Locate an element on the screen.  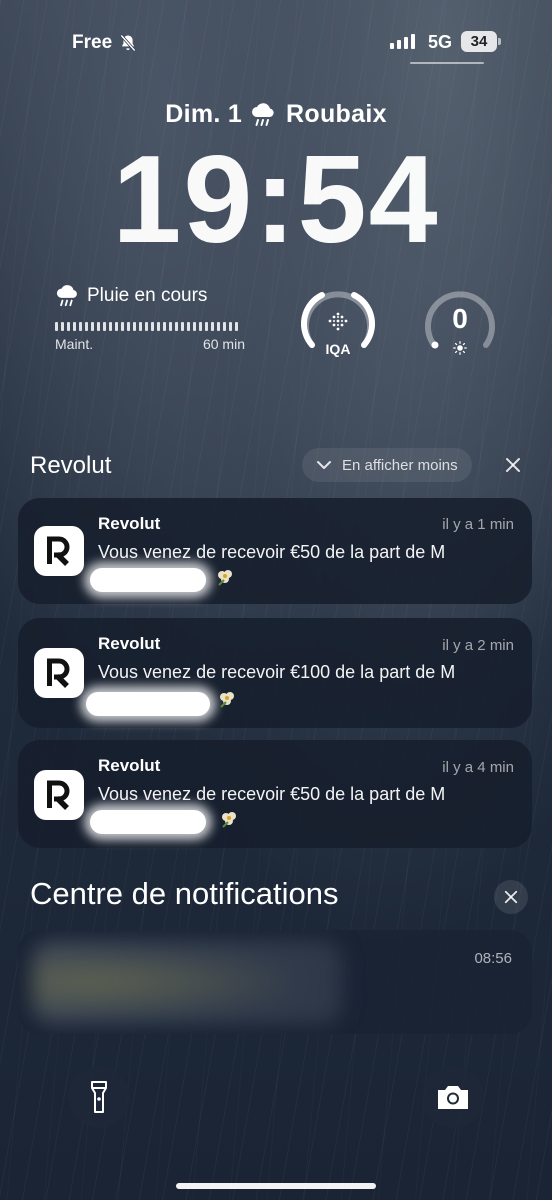
camera-button is located at coordinates (453, 1097).